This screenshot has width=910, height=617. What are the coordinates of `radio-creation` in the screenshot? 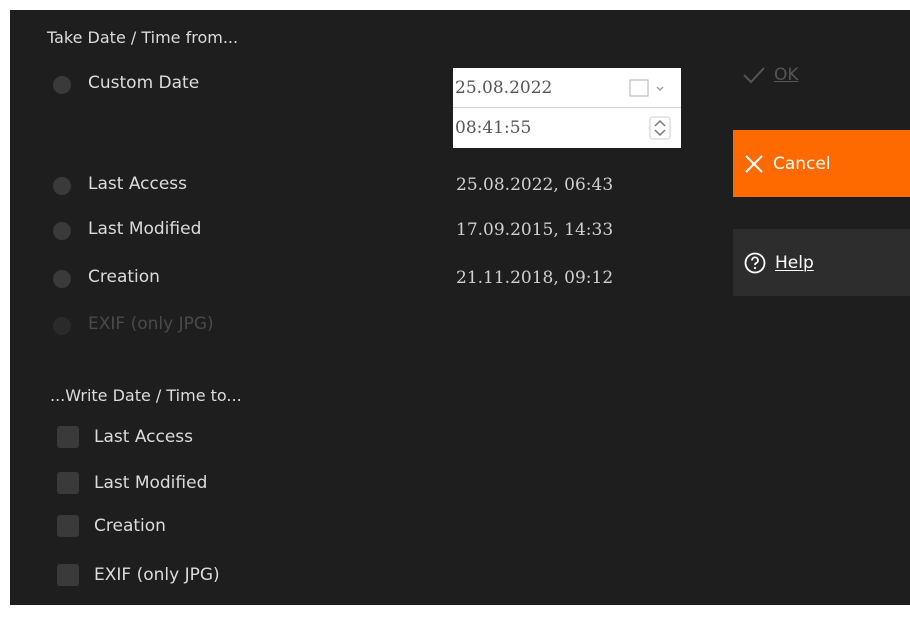 It's located at (62, 279).